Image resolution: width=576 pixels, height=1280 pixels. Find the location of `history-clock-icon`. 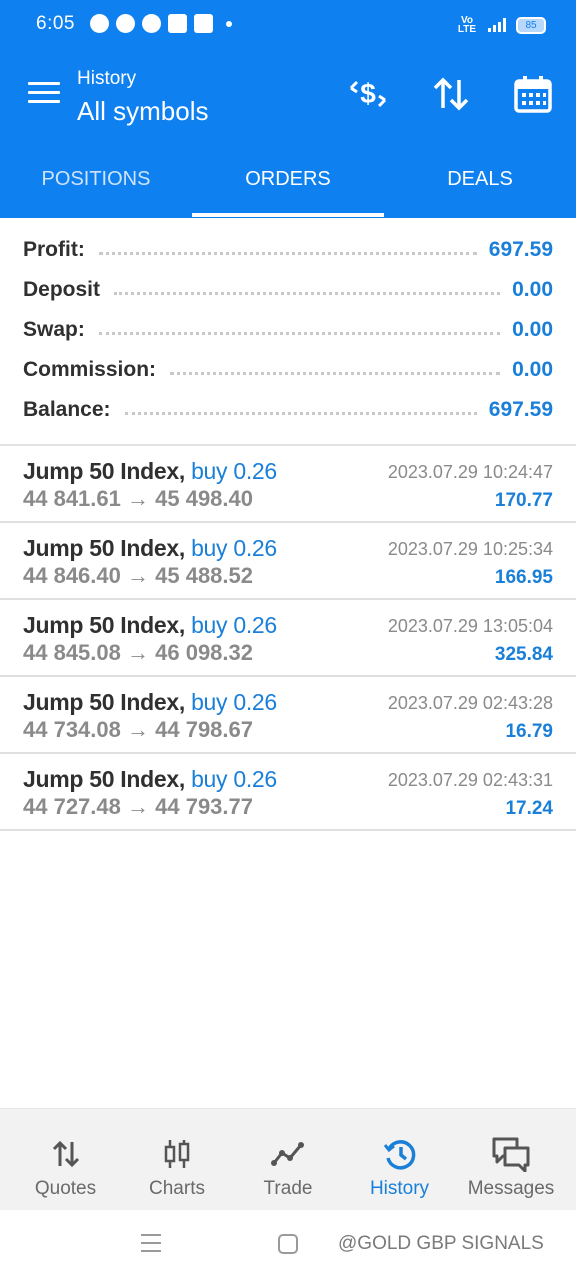

history-clock-icon is located at coordinates (399, 1154).